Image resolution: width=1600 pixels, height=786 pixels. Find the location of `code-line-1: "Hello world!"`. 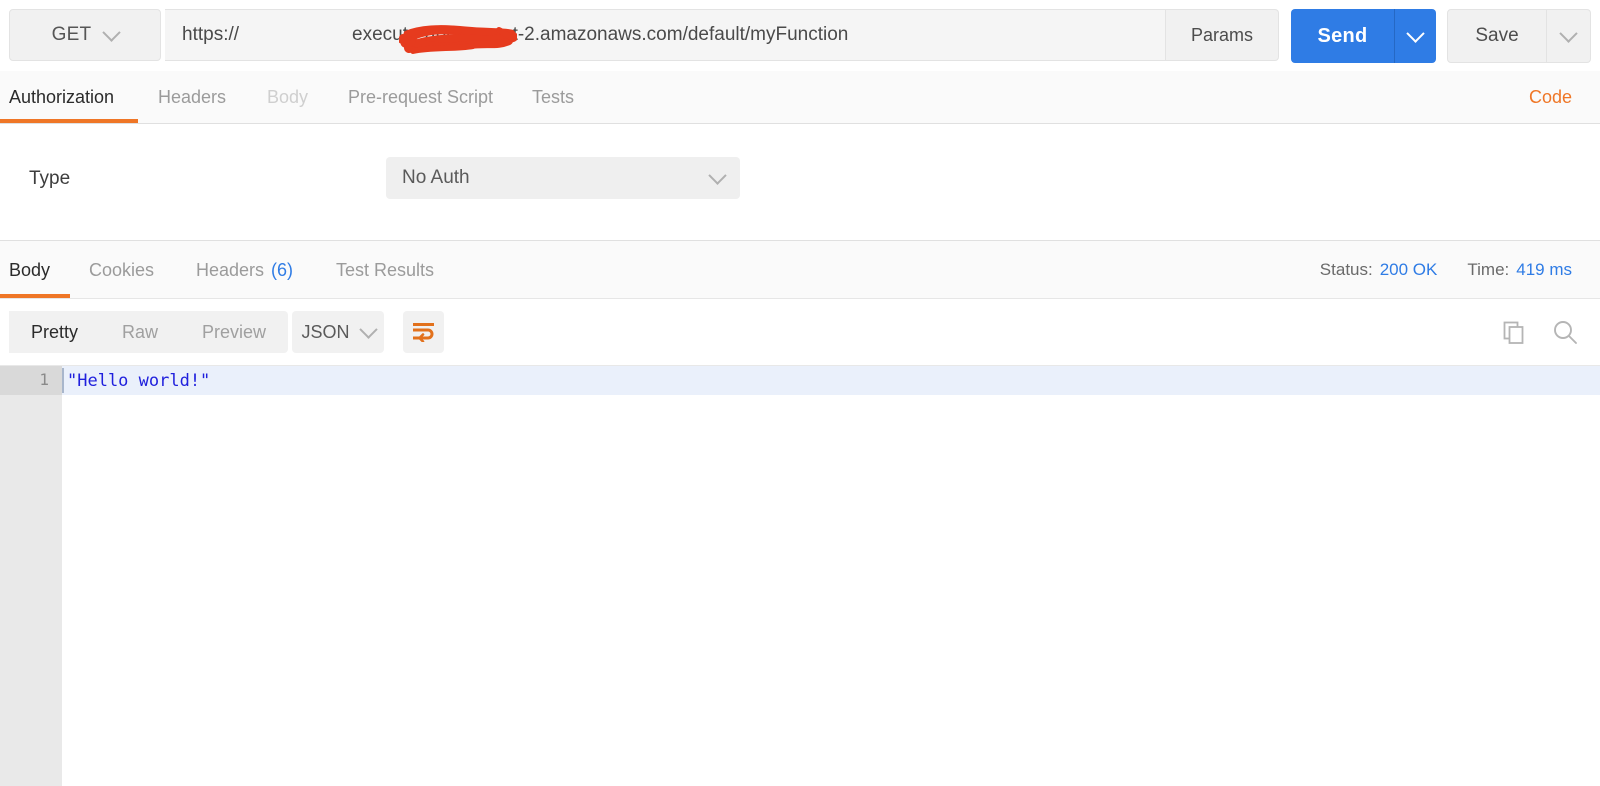

code-line-1: "Hello world!" is located at coordinates (831, 380).